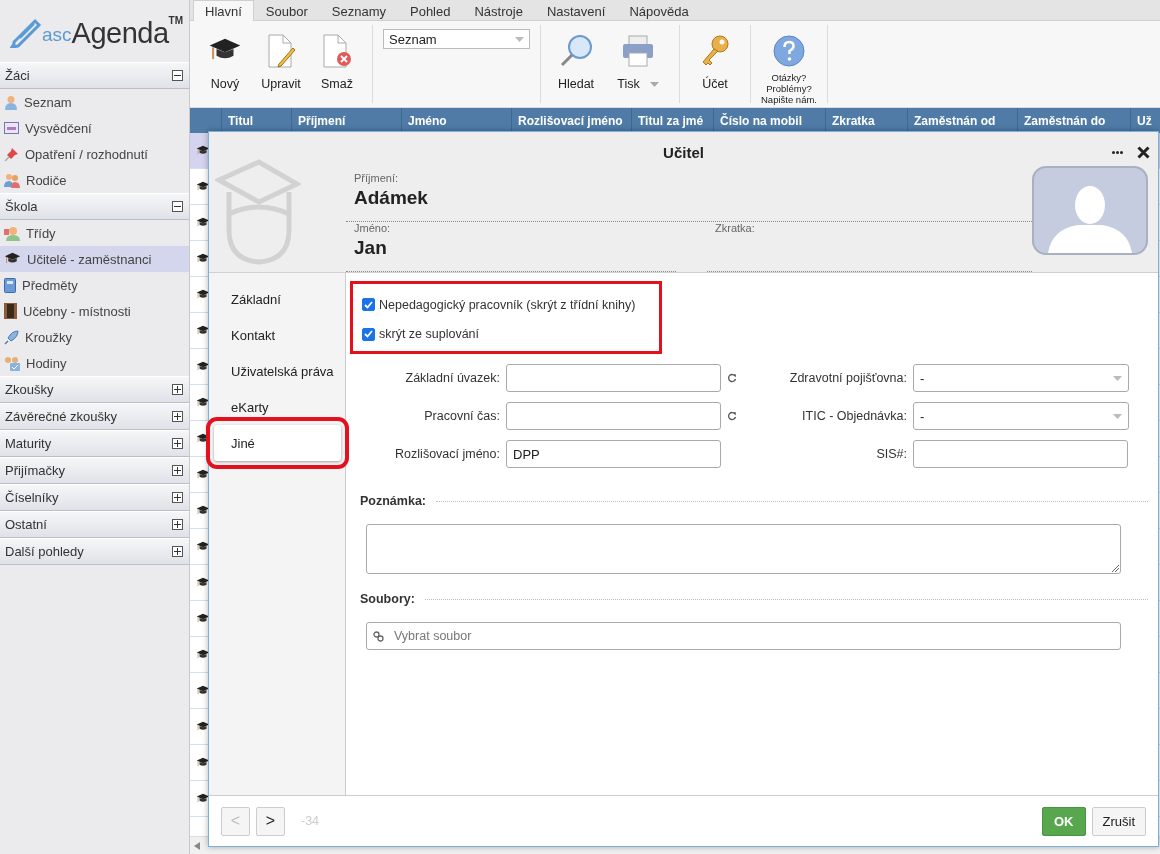  Describe the element at coordinates (281, 62) in the screenshot. I see `toolbar-button: Upravit` at that location.